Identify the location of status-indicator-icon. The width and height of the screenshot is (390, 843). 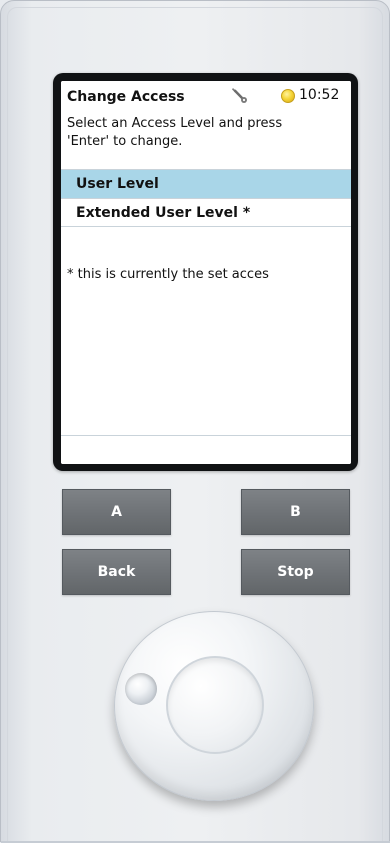
(288, 96).